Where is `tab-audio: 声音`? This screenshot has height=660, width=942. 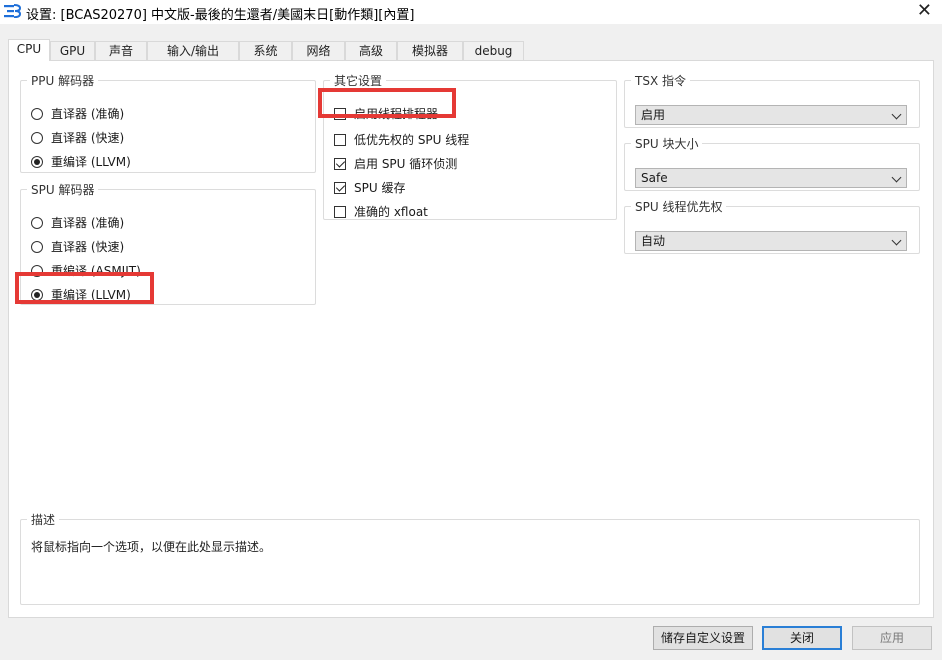
tab-audio: 声音 is located at coordinates (121, 50).